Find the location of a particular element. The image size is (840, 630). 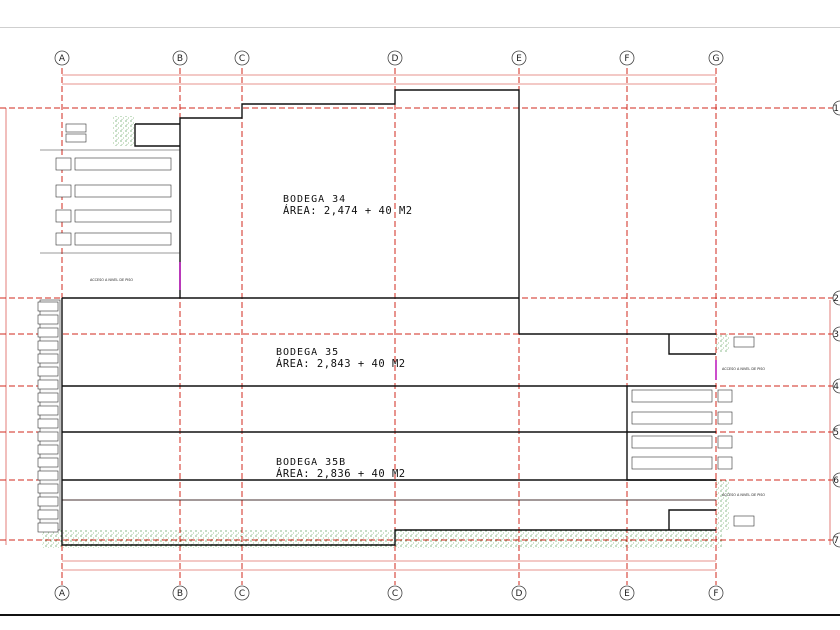

grid-bubbles-bottom is located at coordinates (389, 593).